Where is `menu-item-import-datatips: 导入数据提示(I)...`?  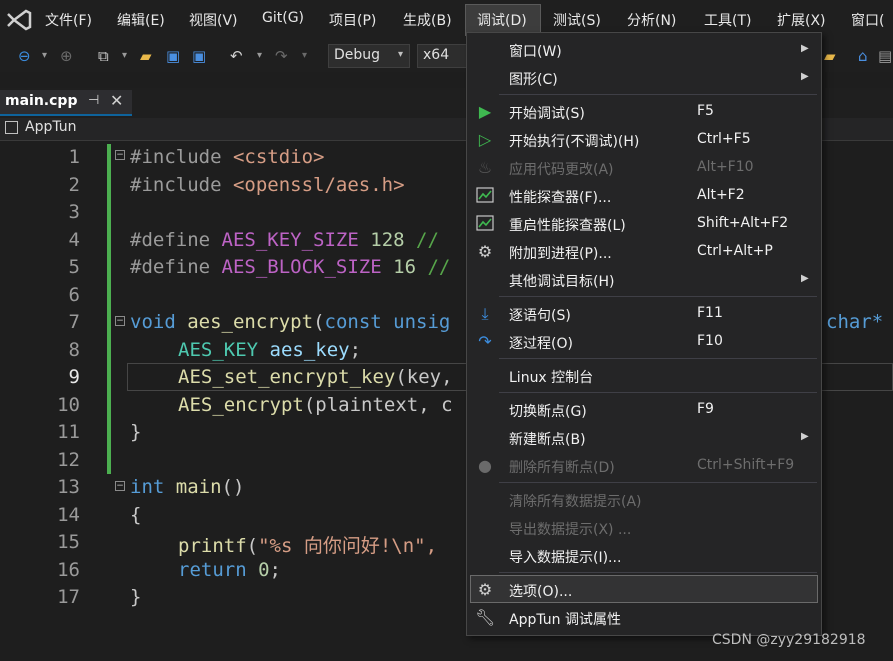 menu-item-import-datatips: 导入数据提示(I)... is located at coordinates (644, 556).